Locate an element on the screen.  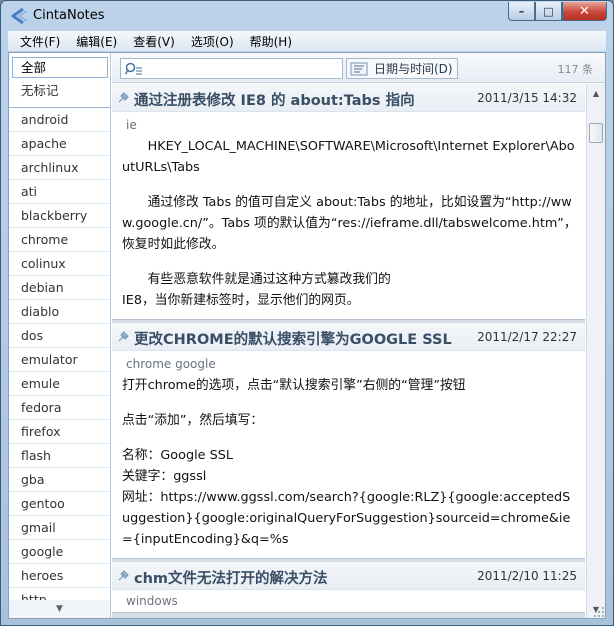
tag-item: chrome is located at coordinates (59, 240).